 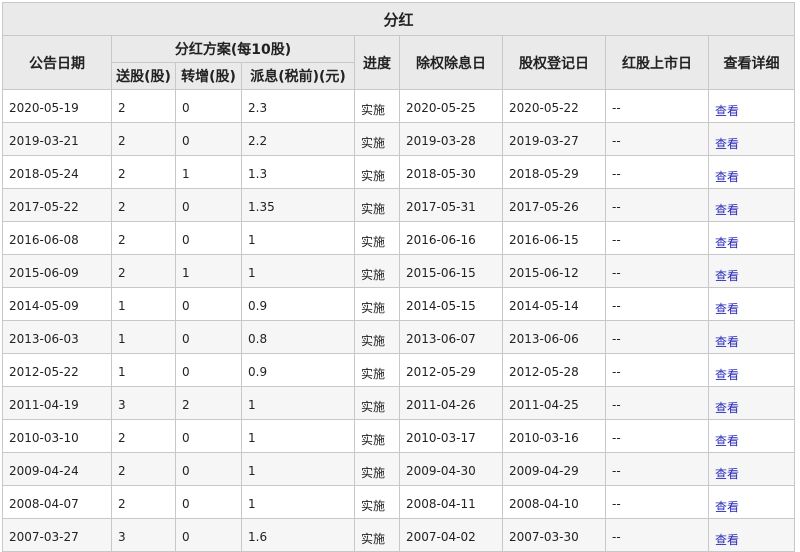 I want to click on cell-cash-dividend: 1.35, so click(x=298, y=205).